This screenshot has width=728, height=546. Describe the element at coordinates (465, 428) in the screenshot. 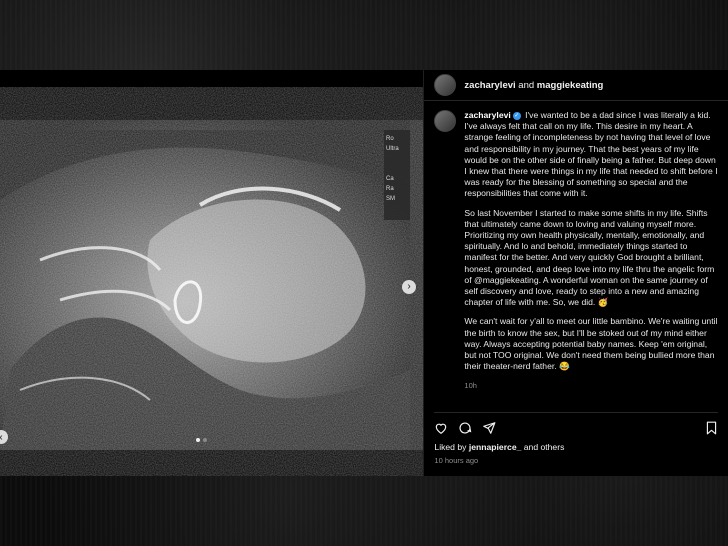

I see `comment-icon` at that location.